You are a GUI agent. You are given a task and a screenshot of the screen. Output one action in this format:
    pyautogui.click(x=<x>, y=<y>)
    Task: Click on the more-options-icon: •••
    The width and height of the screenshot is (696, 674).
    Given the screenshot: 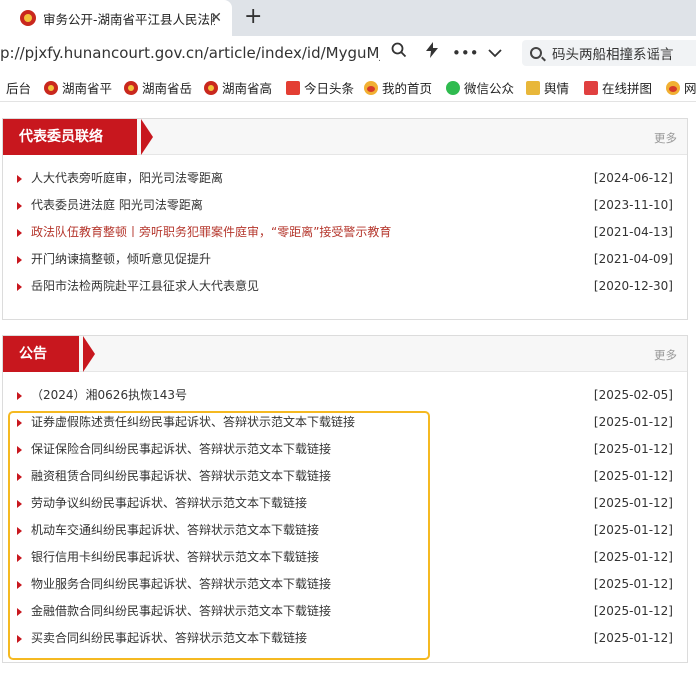 What is the action you would take?
    pyautogui.click(x=465, y=53)
    